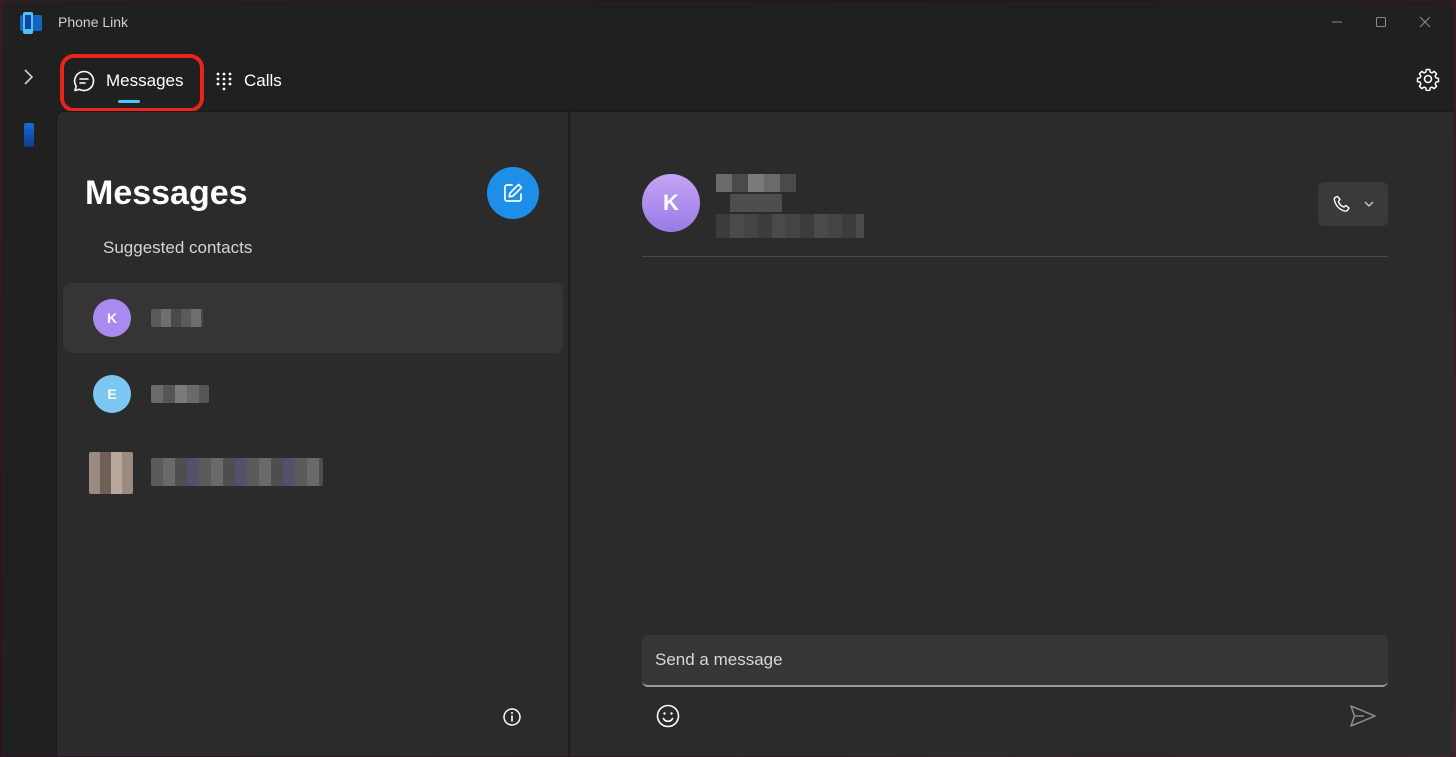 The image size is (1456, 757). What do you see at coordinates (111, 473) in the screenshot?
I see `contact-photo-redacted` at bounding box center [111, 473].